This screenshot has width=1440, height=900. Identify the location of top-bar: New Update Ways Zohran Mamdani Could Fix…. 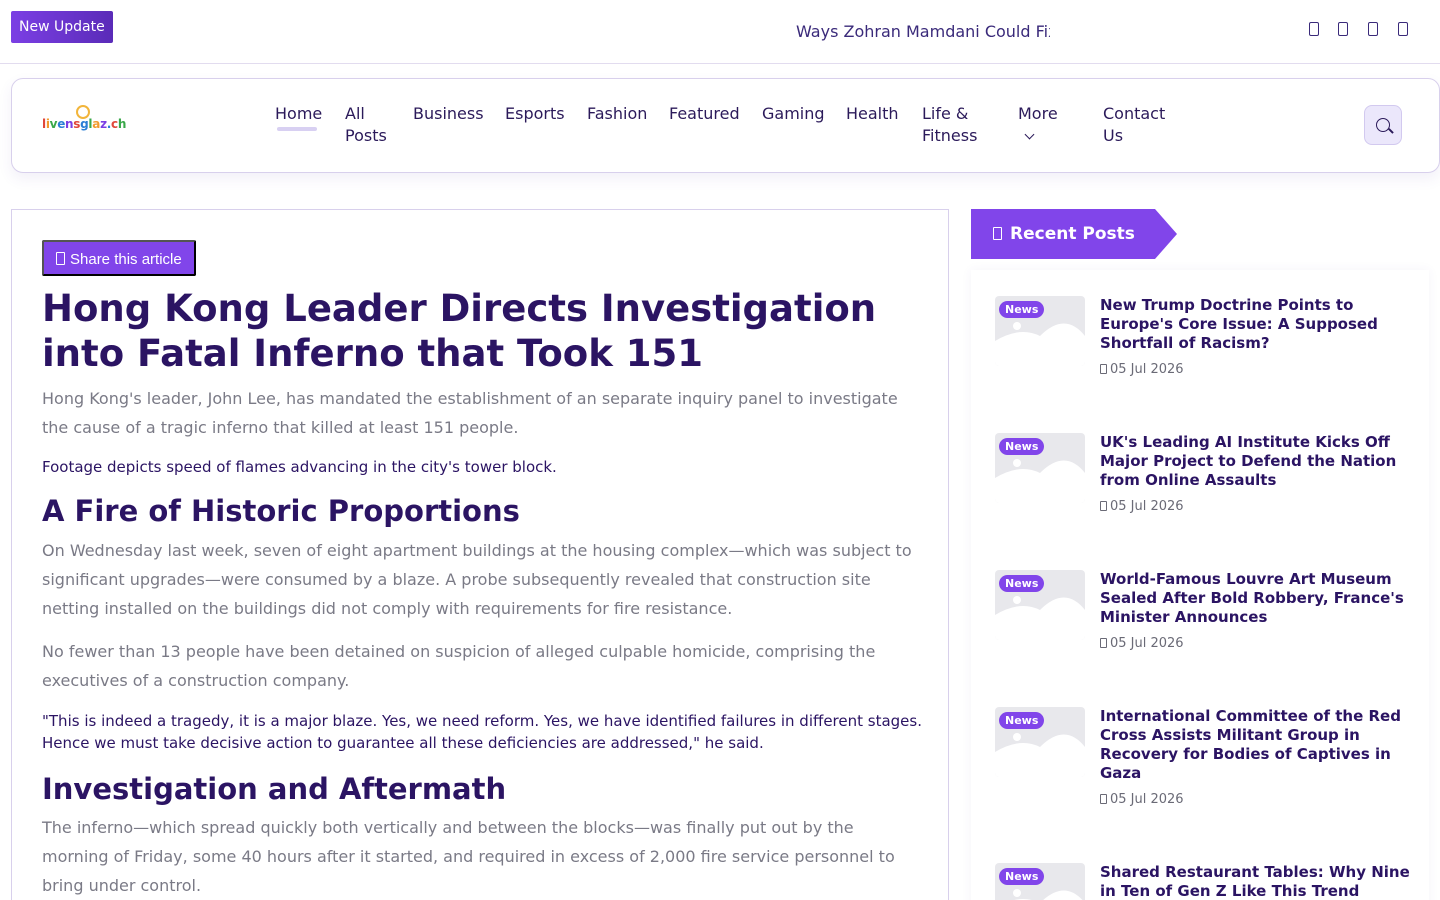
(720, 32).